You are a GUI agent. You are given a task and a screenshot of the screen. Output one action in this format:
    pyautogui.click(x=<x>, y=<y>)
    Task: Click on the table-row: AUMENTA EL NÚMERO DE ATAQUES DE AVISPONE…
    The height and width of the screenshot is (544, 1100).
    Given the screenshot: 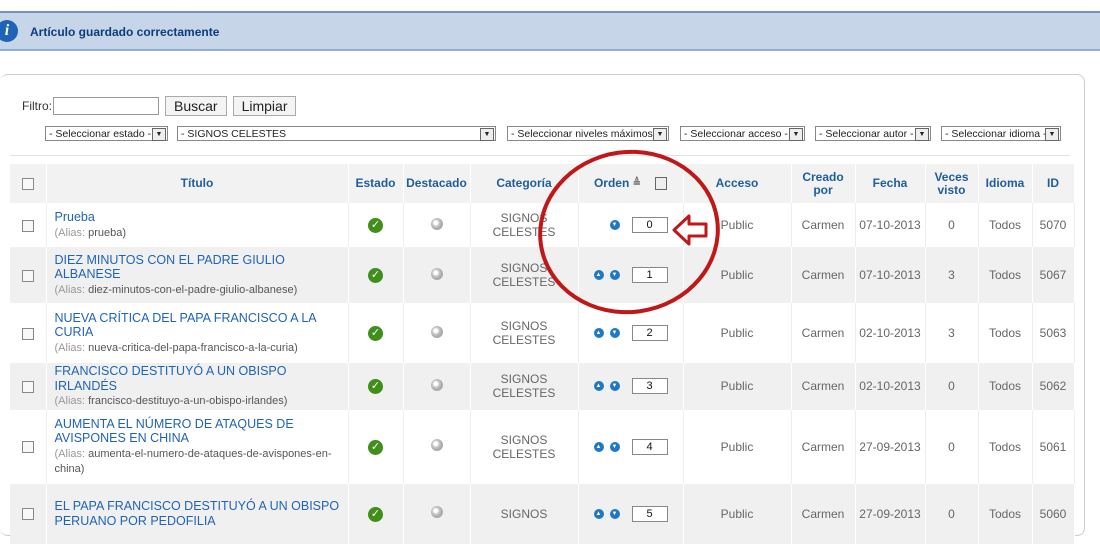 What is the action you would take?
    pyautogui.click(x=542, y=446)
    